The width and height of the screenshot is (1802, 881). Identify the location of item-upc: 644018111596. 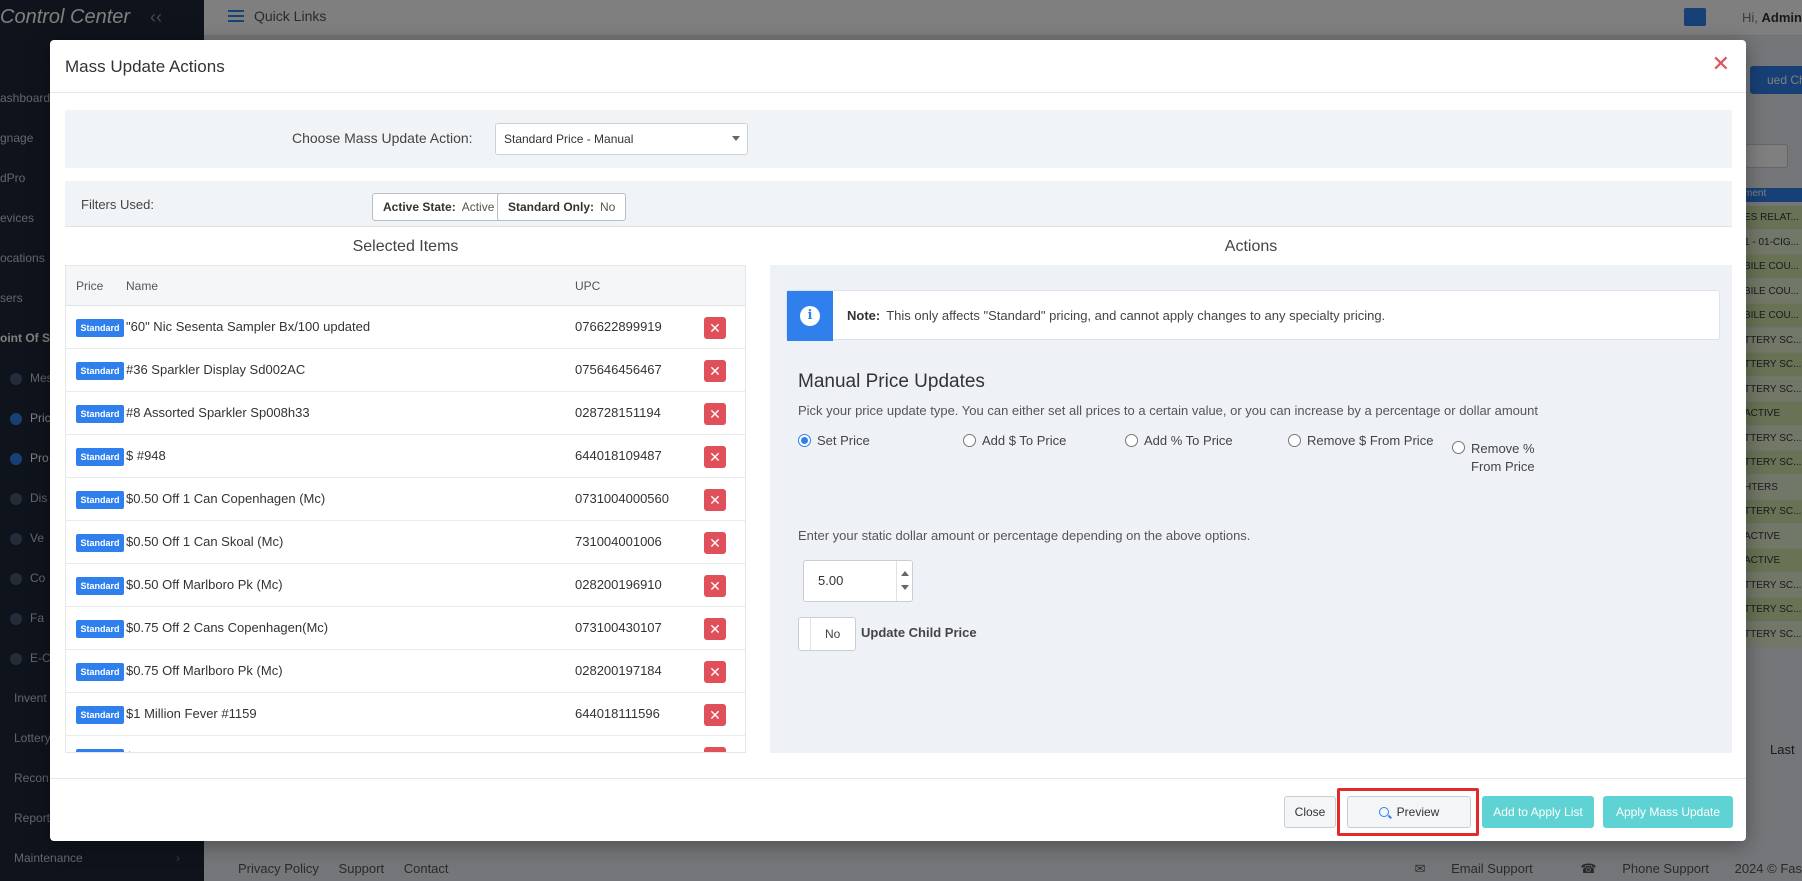
(617, 713).